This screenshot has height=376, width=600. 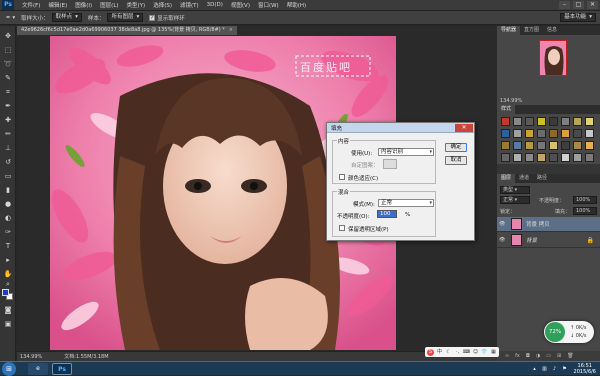 I want to click on eyedropper-tool-icon: ✒, so click(x=8, y=106).